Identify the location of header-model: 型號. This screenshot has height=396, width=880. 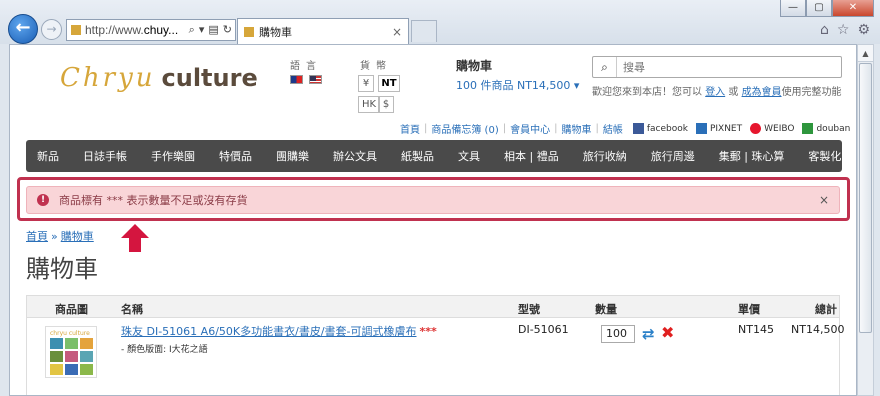
(529, 309).